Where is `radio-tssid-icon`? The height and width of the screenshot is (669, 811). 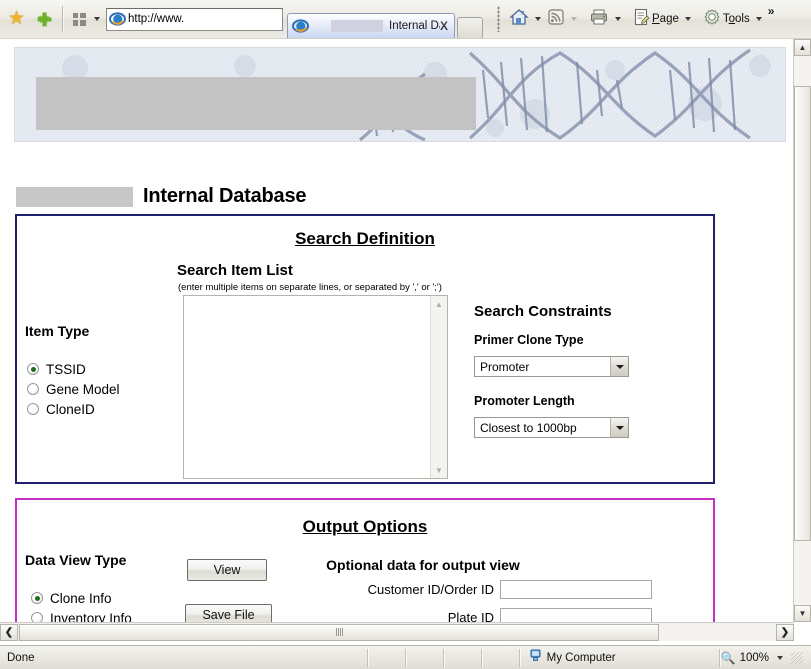
radio-tssid-icon is located at coordinates (33, 369).